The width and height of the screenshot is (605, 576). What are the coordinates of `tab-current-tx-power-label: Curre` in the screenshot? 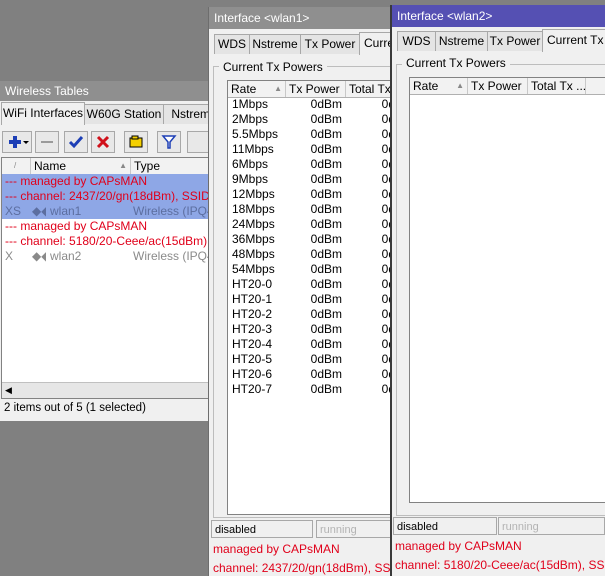 It's located at (378, 43).